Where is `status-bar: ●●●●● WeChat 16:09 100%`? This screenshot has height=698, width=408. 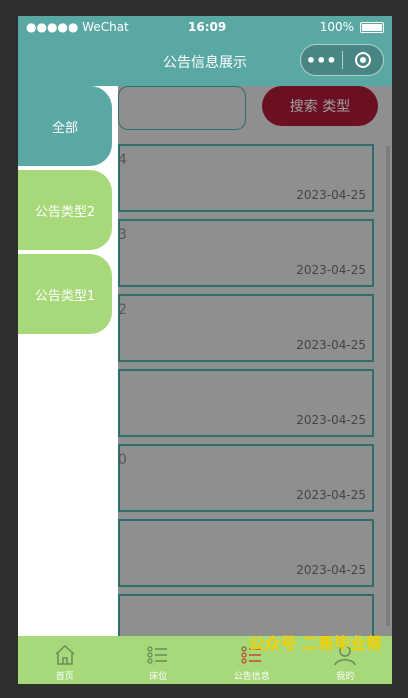 status-bar: ●●●●● WeChat 16:09 100% is located at coordinates (205, 27).